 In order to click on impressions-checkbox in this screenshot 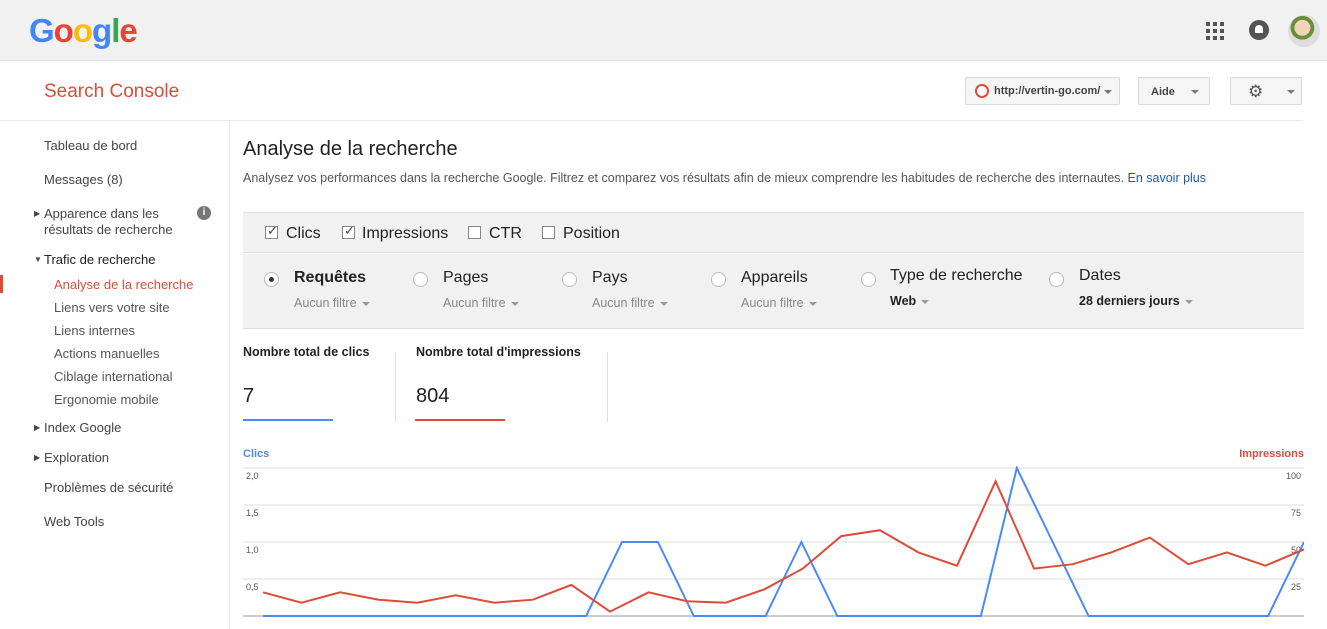, I will do `click(348, 231)`.